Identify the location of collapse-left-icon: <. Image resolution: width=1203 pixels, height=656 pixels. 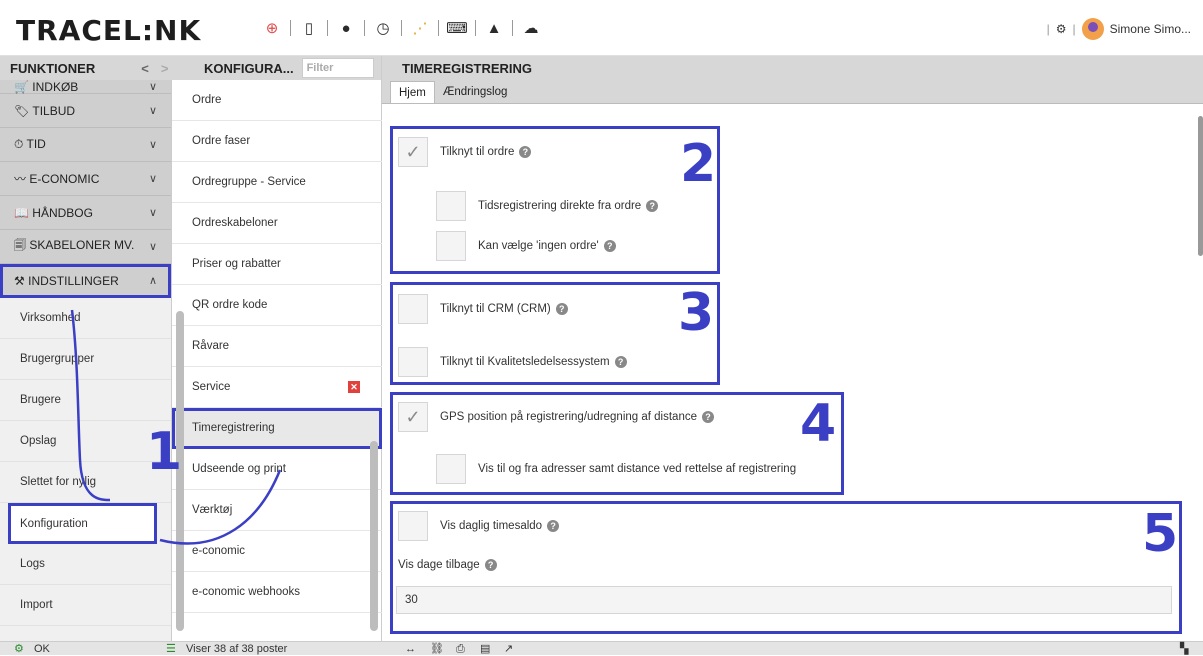
(145, 68).